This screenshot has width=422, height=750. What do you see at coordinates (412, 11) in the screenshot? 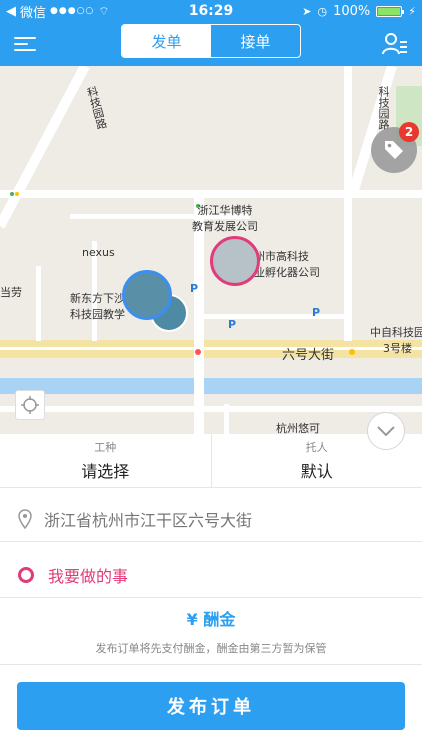
I see `charging-icon: ⚡` at bounding box center [412, 11].